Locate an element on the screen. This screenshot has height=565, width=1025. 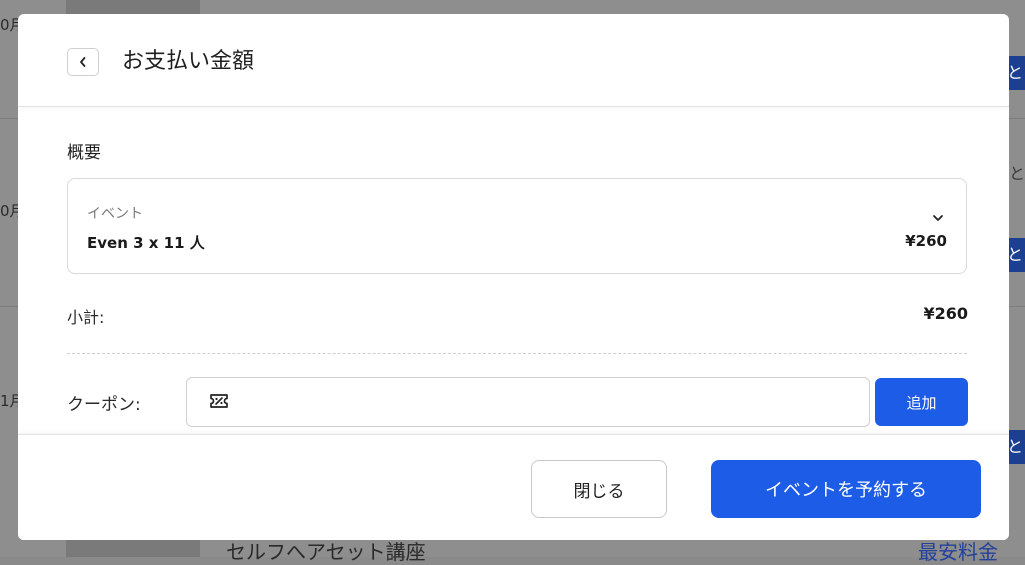
coupon-ticket-icon is located at coordinates (219, 403).